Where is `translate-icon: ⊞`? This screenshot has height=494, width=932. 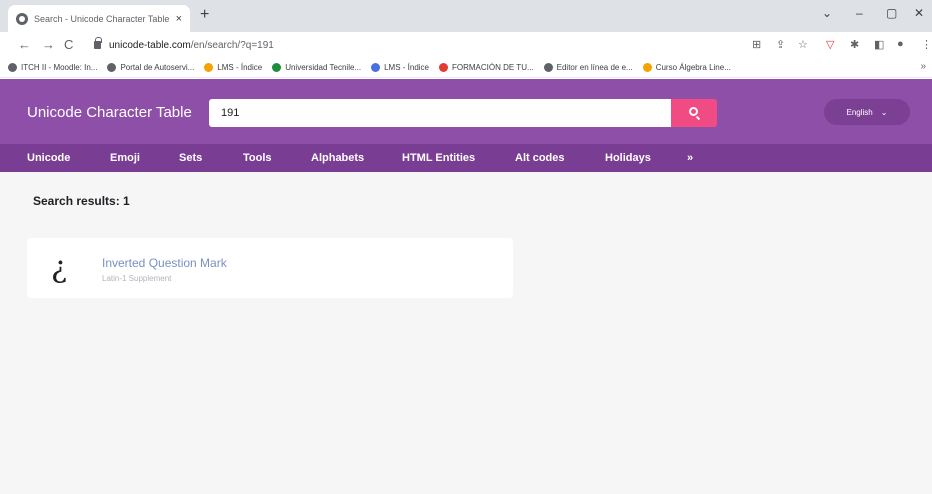
translate-icon: ⊞ is located at coordinates (756, 44).